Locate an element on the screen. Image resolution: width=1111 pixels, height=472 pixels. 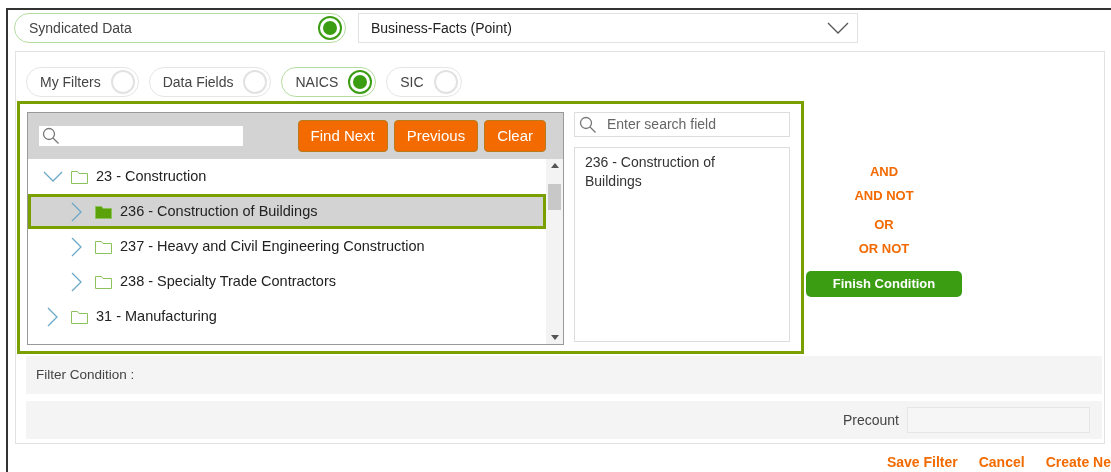
selected-search-input: Enter search field is located at coordinates (697, 124).